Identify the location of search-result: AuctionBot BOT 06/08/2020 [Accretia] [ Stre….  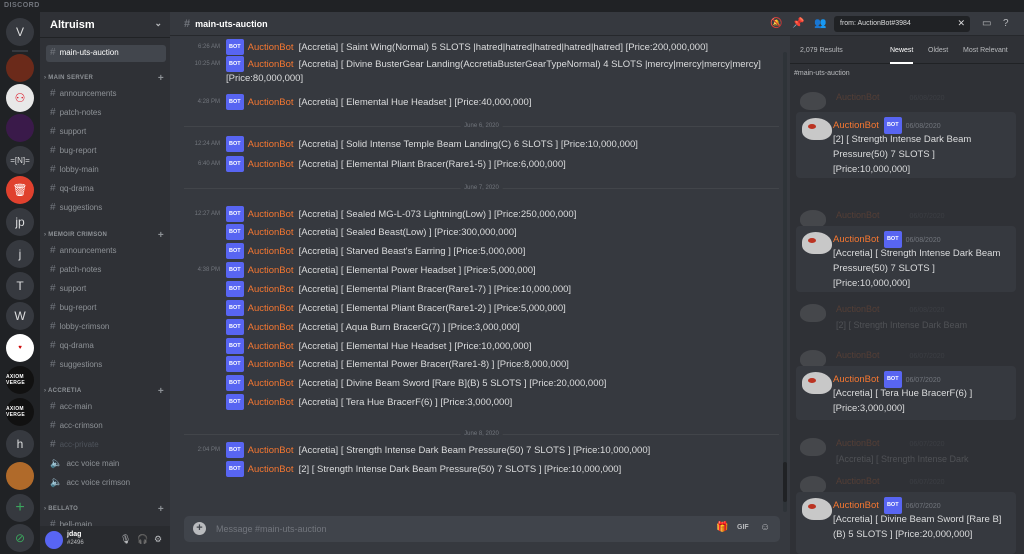
(906, 259).